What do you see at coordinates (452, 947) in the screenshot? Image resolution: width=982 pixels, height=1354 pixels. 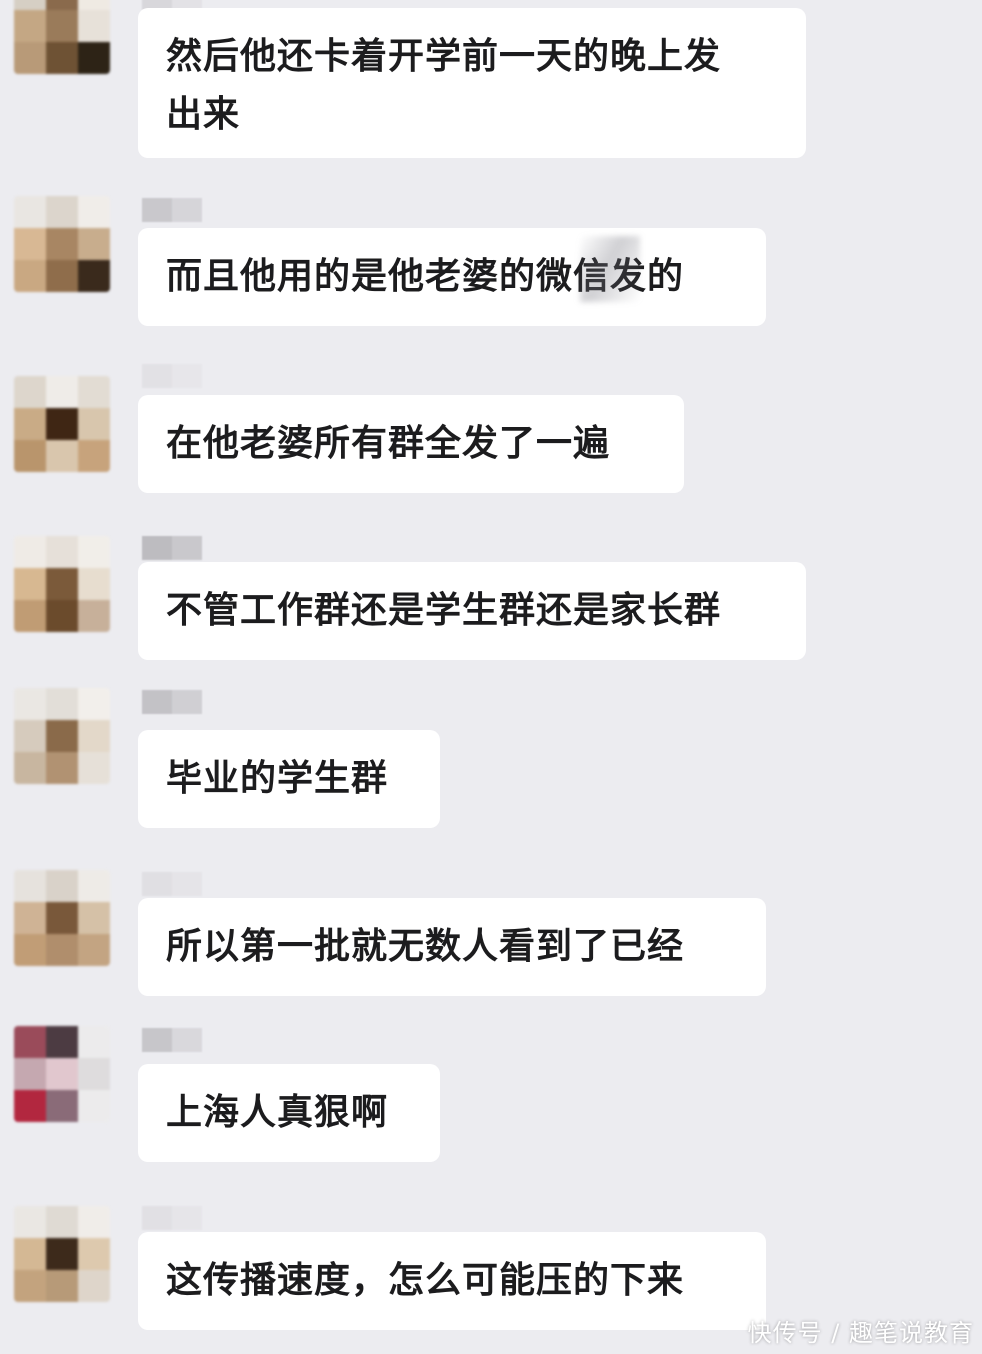 I see `message-bubble: 所以第一批就无数人看到了已经` at bounding box center [452, 947].